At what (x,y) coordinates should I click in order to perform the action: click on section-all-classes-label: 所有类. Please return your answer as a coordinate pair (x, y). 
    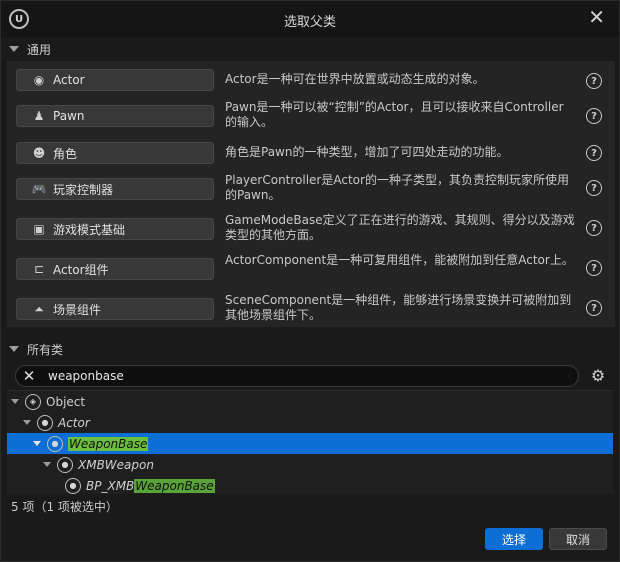
    Looking at the image, I should click on (45, 349).